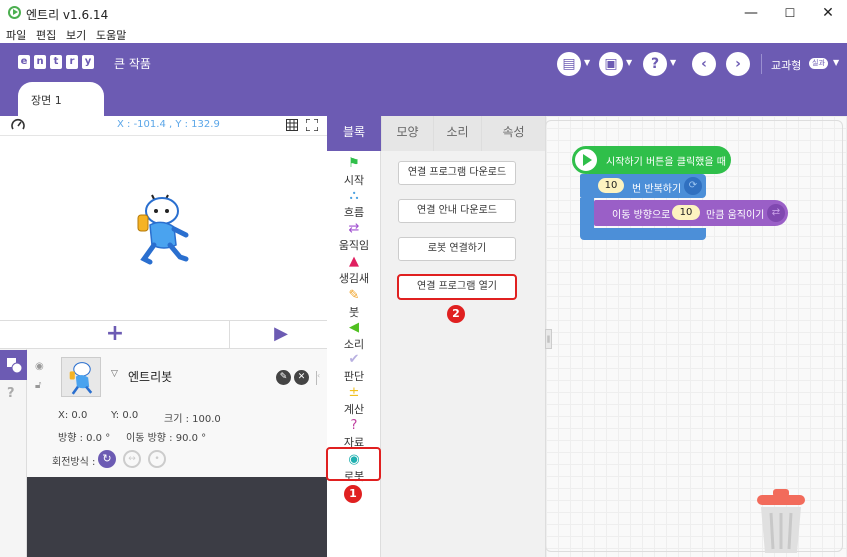 This screenshot has width=847, height=557. Describe the element at coordinates (14, 12) in the screenshot. I see `entry-app-icon` at that location.